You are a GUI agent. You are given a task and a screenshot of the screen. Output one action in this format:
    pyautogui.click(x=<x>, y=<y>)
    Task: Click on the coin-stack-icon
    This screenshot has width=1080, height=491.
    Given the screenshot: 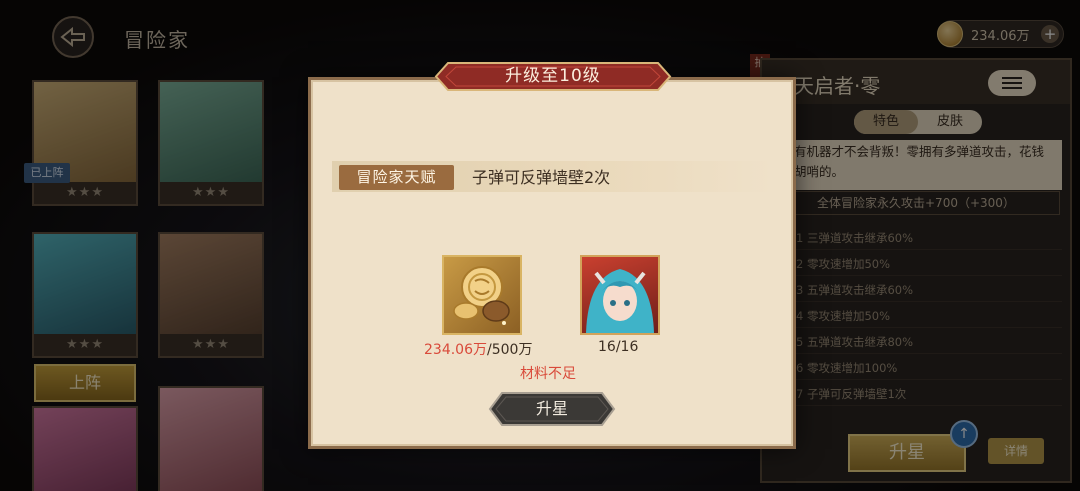 What is the action you would take?
    pyautogui.click(x=481, y=295)
    